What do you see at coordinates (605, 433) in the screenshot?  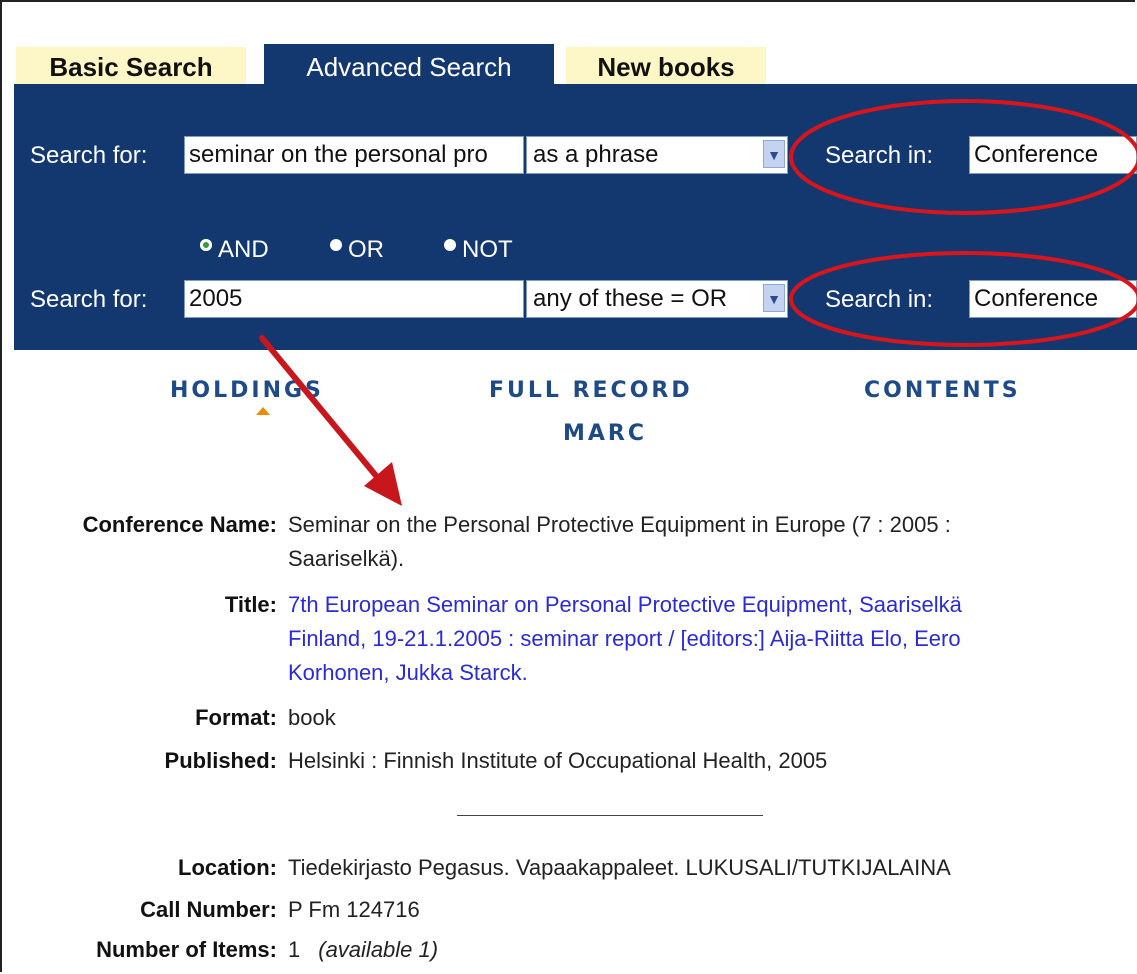 I see `nav-marc: MARC` at bounding box center [605, 433].